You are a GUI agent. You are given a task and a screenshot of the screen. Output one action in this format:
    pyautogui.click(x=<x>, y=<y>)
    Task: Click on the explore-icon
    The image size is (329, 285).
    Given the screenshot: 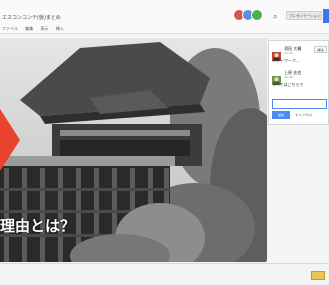 What is the action you would take?
    pyautogui.click(x=318, y=275)
    